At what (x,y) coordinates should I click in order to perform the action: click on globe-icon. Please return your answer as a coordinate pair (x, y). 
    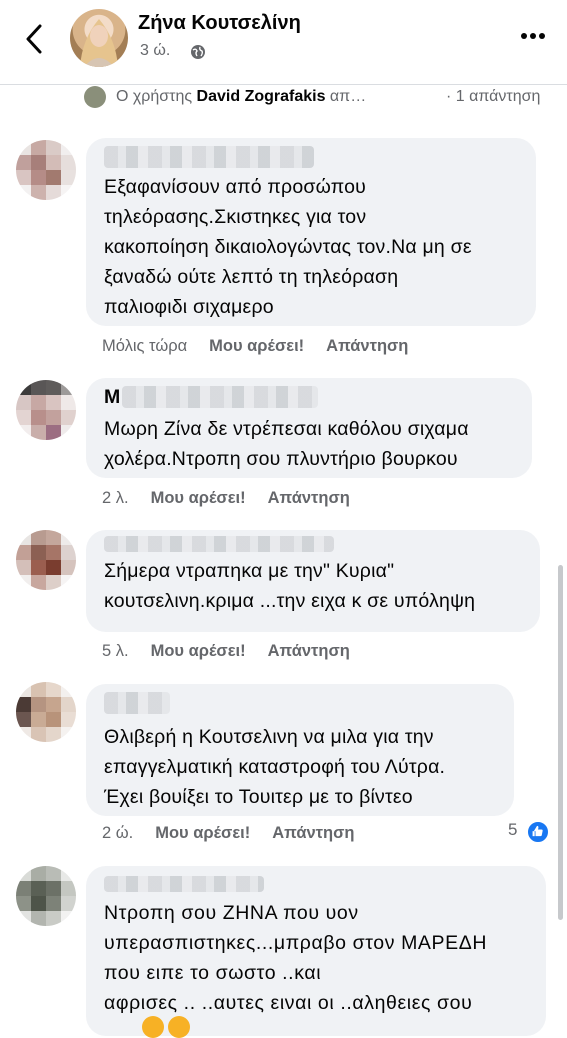
    Looking at the image, I should click on (198, 52).